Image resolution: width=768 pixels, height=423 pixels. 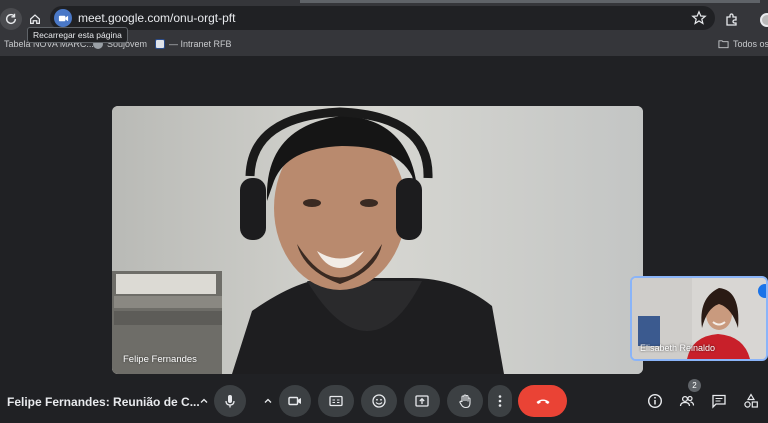 I want to click on emoji-reaction-button, so click(x=379, y=401).